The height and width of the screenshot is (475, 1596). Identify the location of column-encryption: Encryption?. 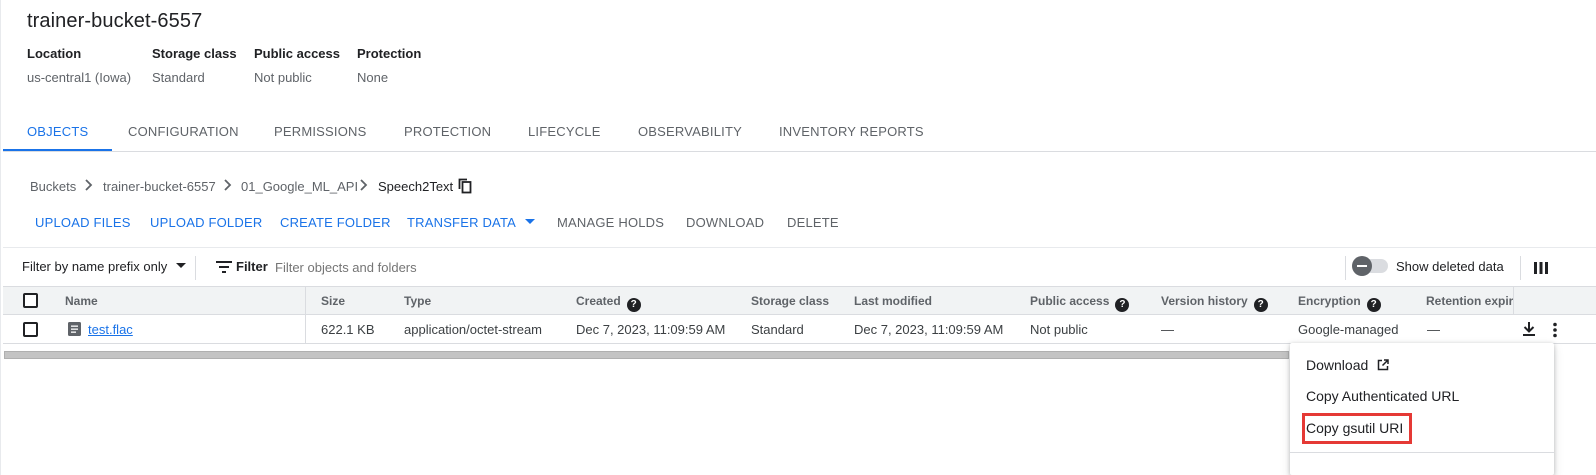
(1339, 303).